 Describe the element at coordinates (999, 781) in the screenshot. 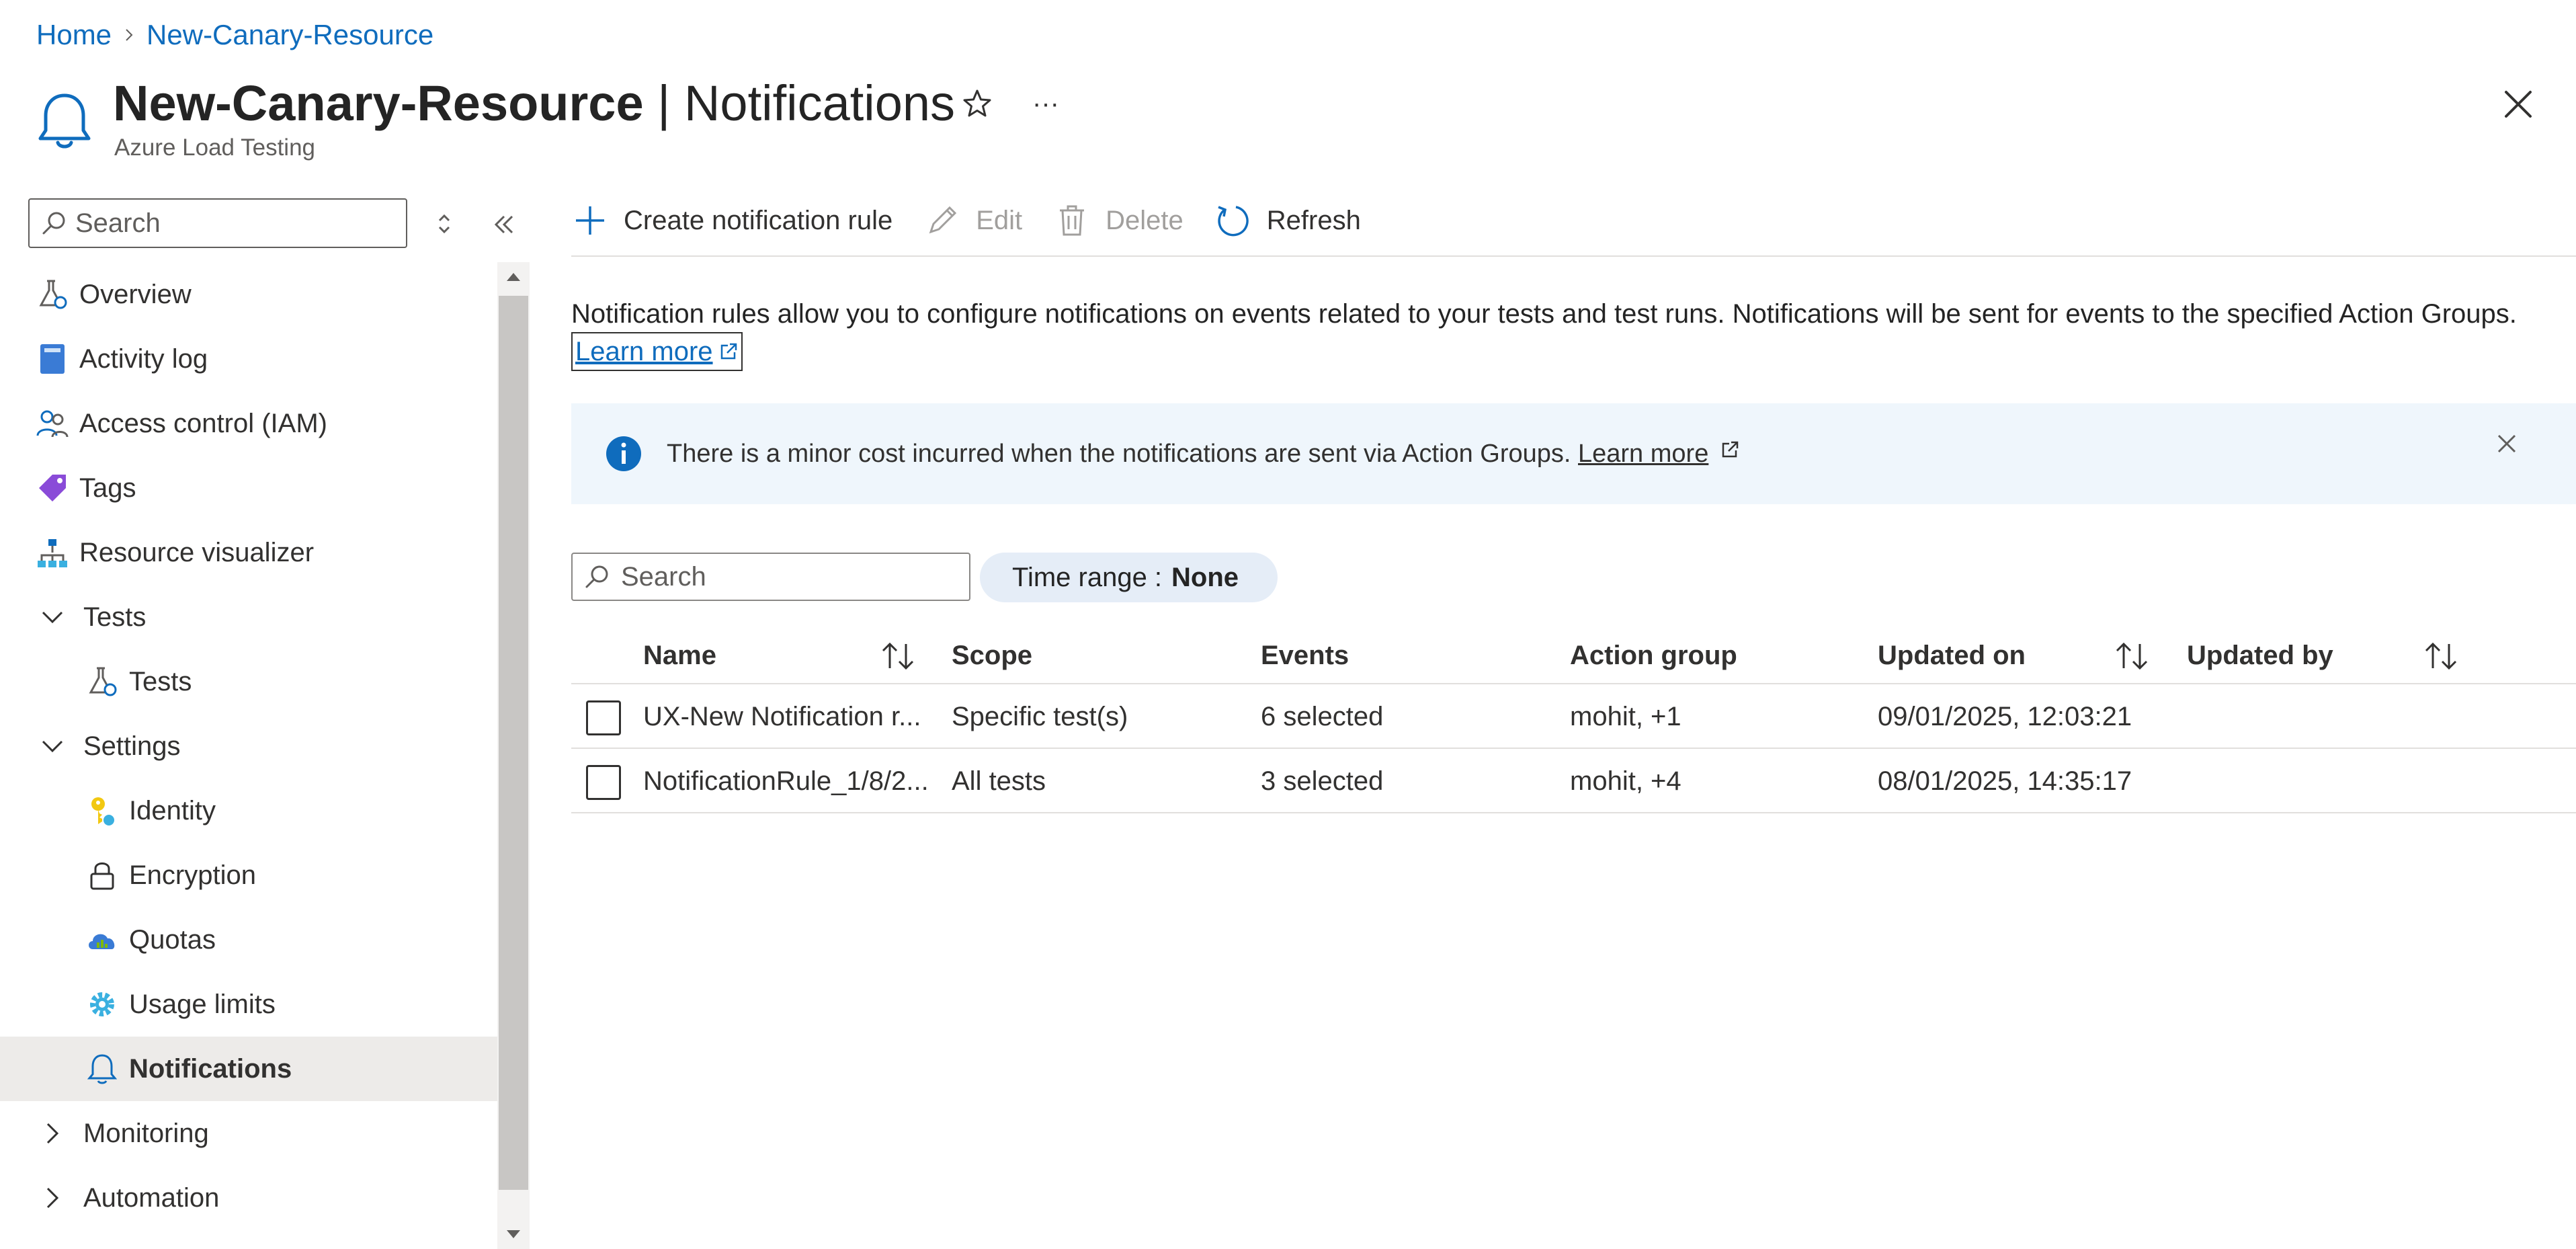

I see `cell-scope: All tests` at that location.